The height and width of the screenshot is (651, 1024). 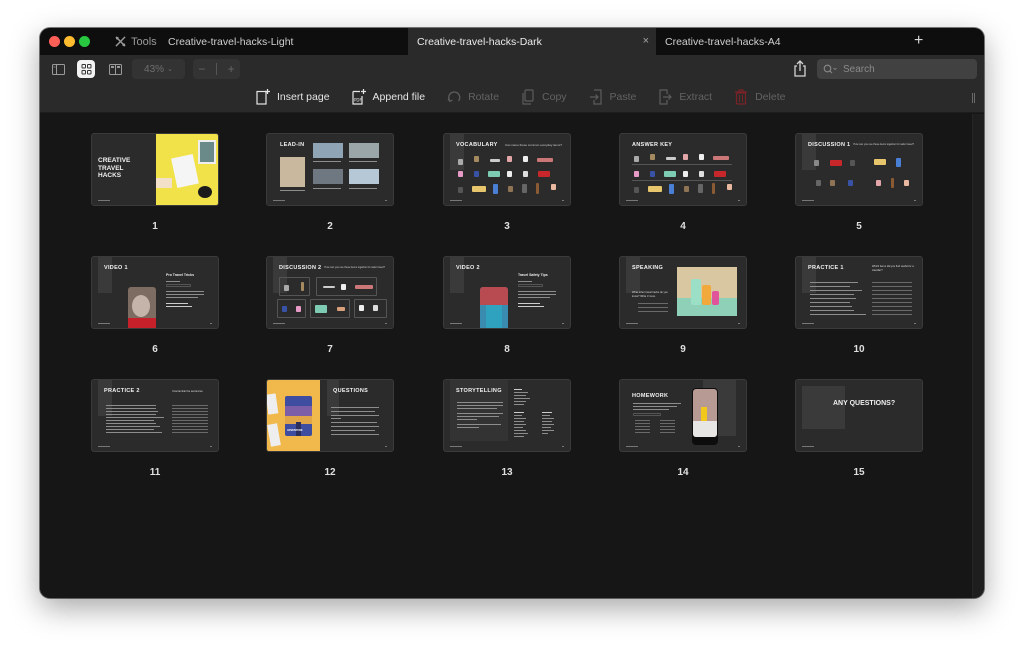 I want to click on page-number: 12, so click(x=330, y=472).